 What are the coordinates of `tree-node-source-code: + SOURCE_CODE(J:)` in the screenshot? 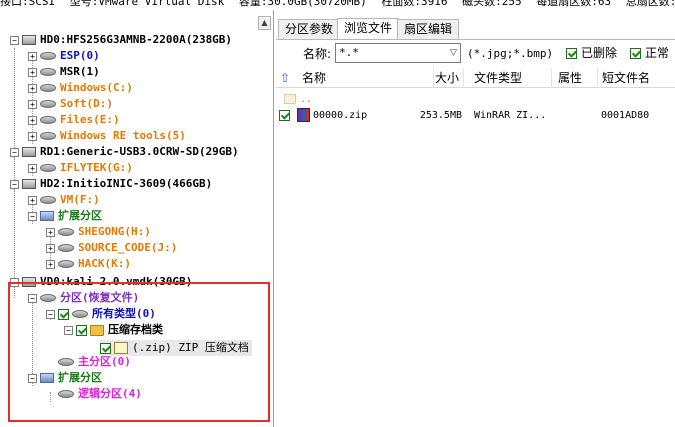 It's located at (111, 248).